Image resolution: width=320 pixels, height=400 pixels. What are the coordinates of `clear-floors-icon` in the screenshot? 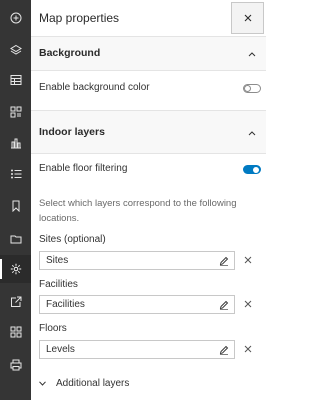 It's located at (248, 349).